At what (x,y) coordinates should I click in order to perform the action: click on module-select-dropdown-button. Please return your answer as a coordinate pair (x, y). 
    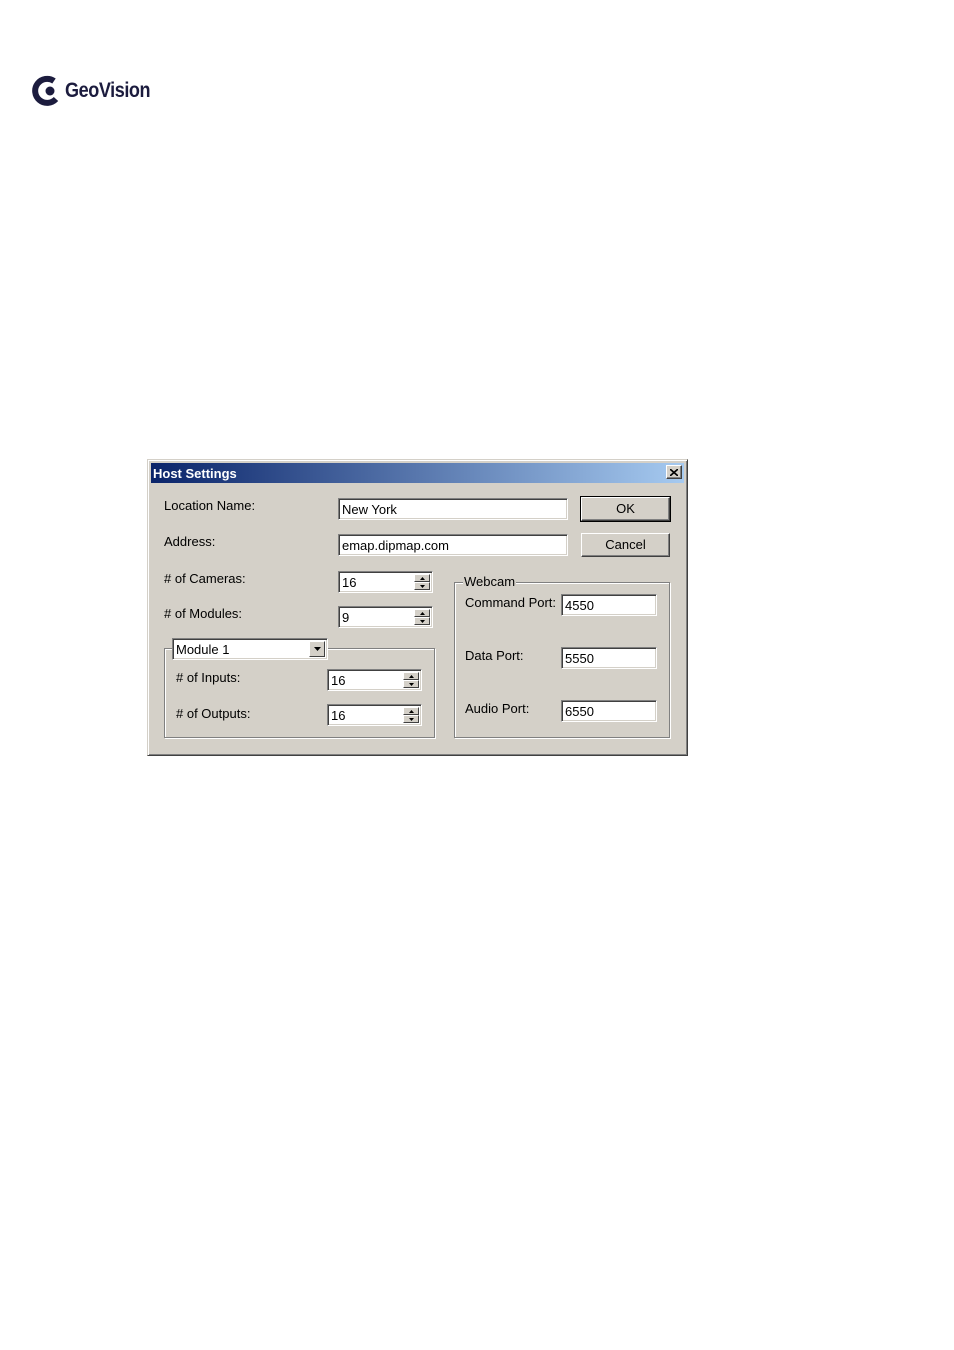
    Looking at the image, I should click on (317, 649).